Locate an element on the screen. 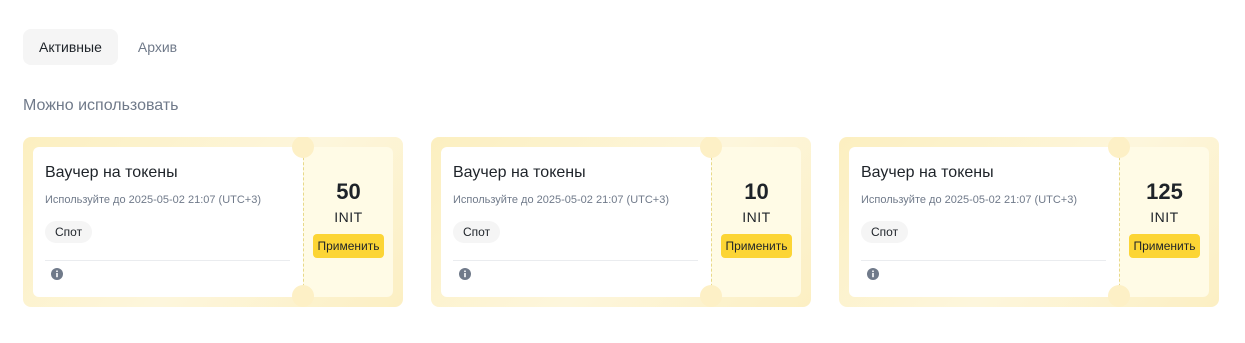 This screenshot has width=1245, height=343. voucher-amount: 10 is located at coordinates (756, 191).